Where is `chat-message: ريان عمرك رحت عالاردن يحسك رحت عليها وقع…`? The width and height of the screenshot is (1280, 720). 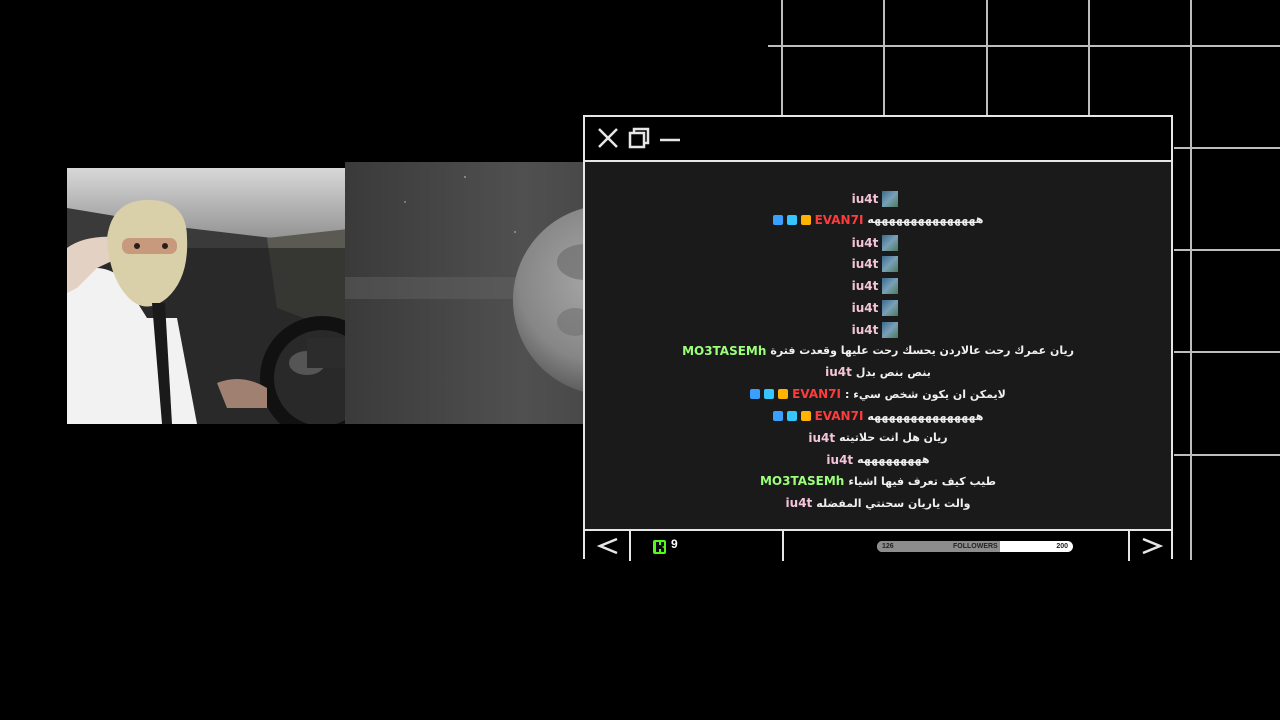 chat-message: ريان عمرك رحت عالاردن يحسك رحت عليها وقع… is located at coordinates (878, 355).